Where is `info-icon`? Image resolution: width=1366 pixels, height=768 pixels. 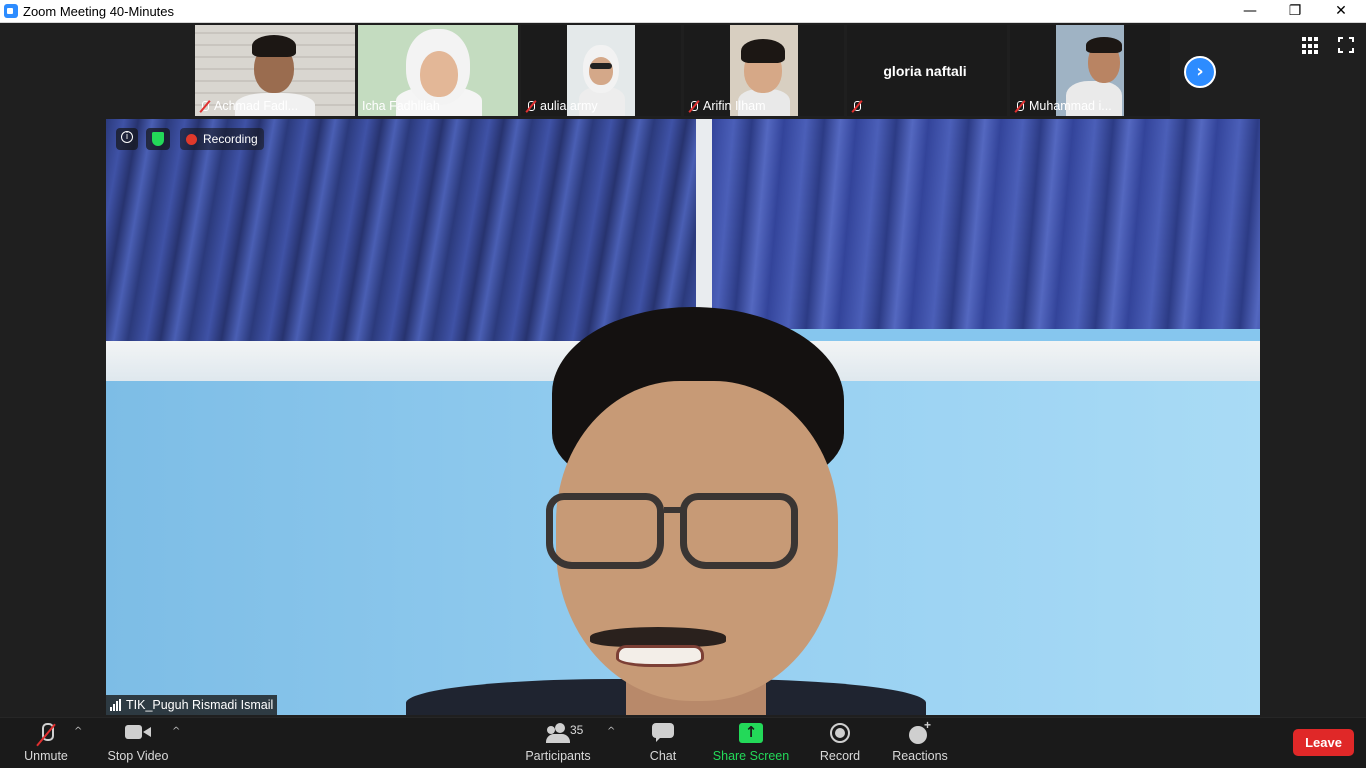
info-icon is located at coordinates (127, 139).